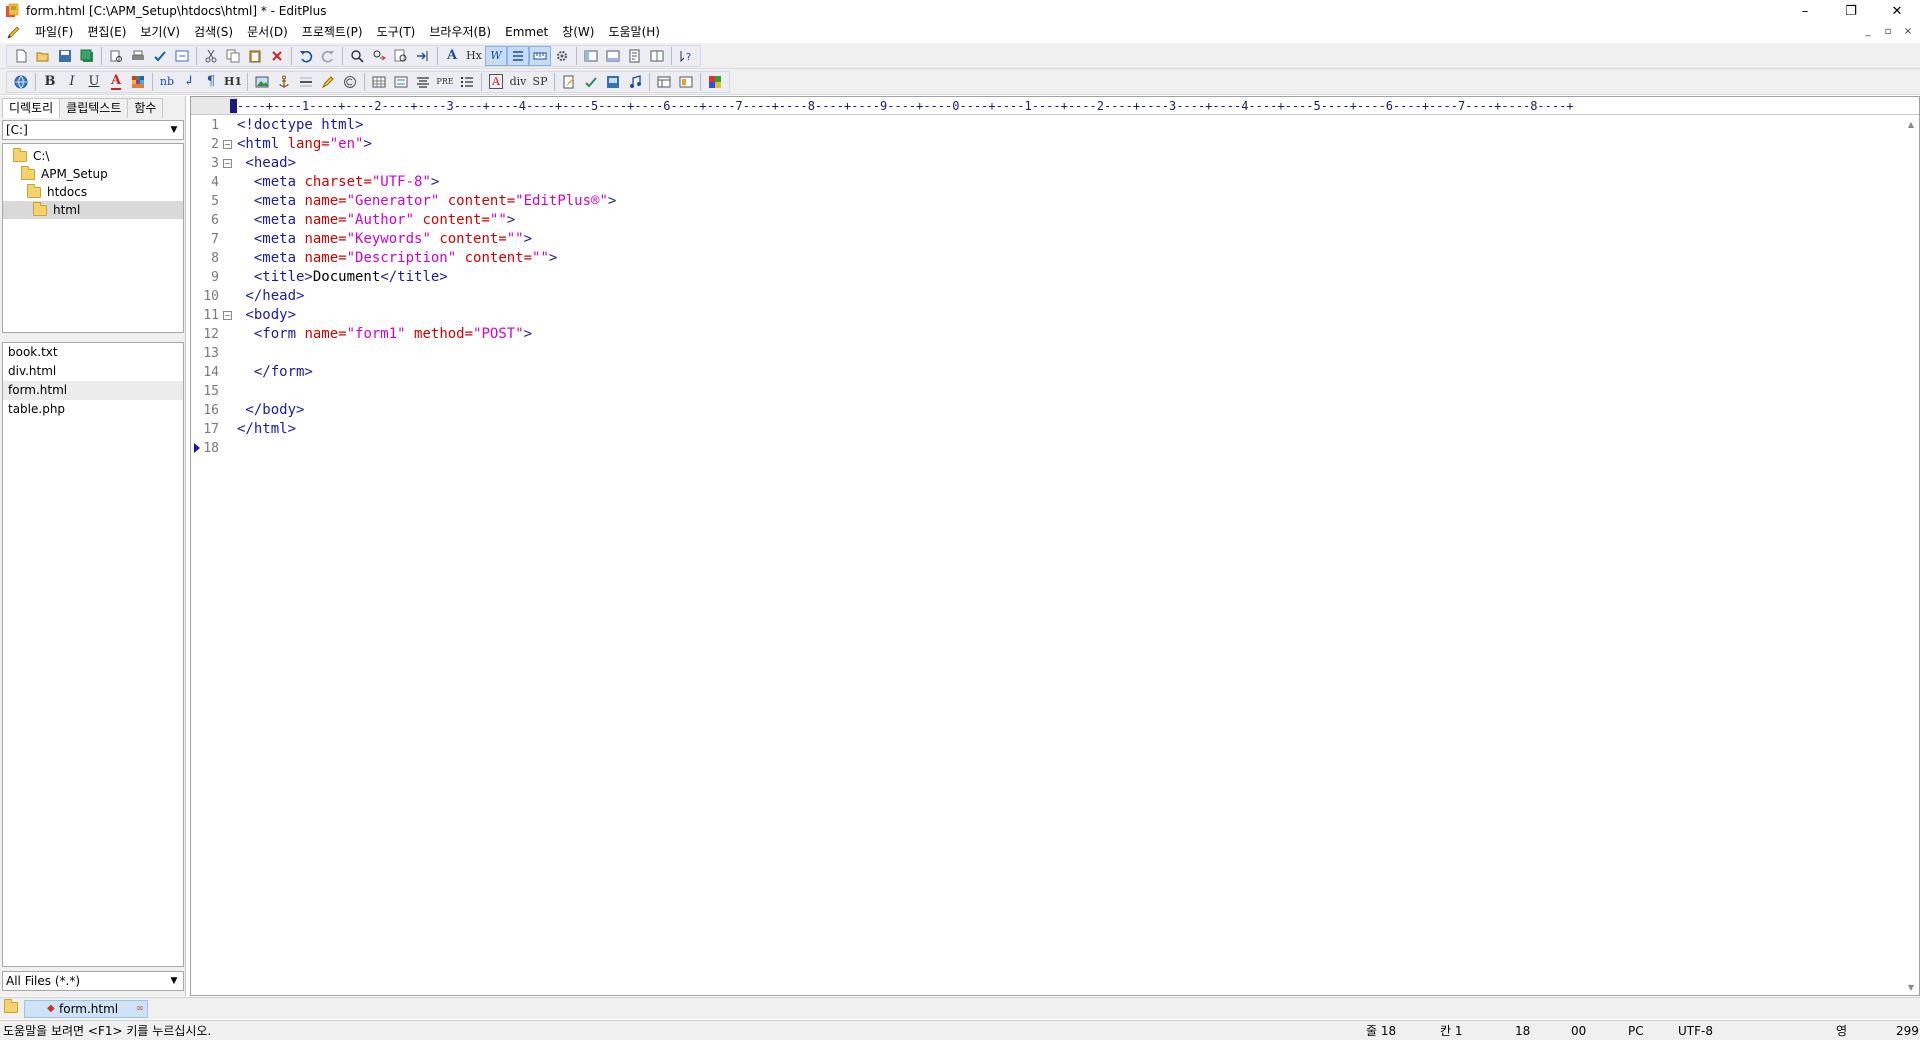  I want to click on spell-check-icon, so click(160, 56).